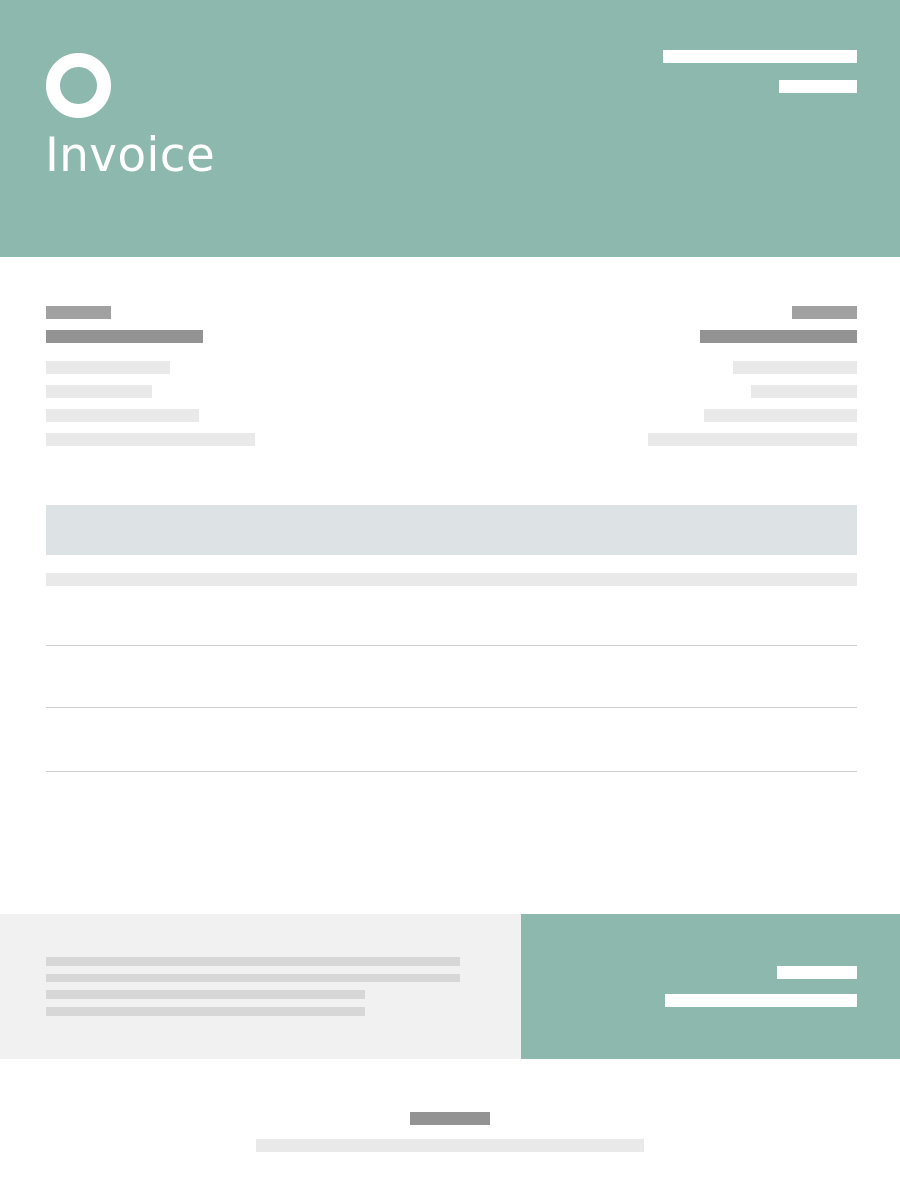  What do you see at coordinates (817, 972) in the screenshot?
I see `total-label-placeholder` at bounding box center [817, 972].